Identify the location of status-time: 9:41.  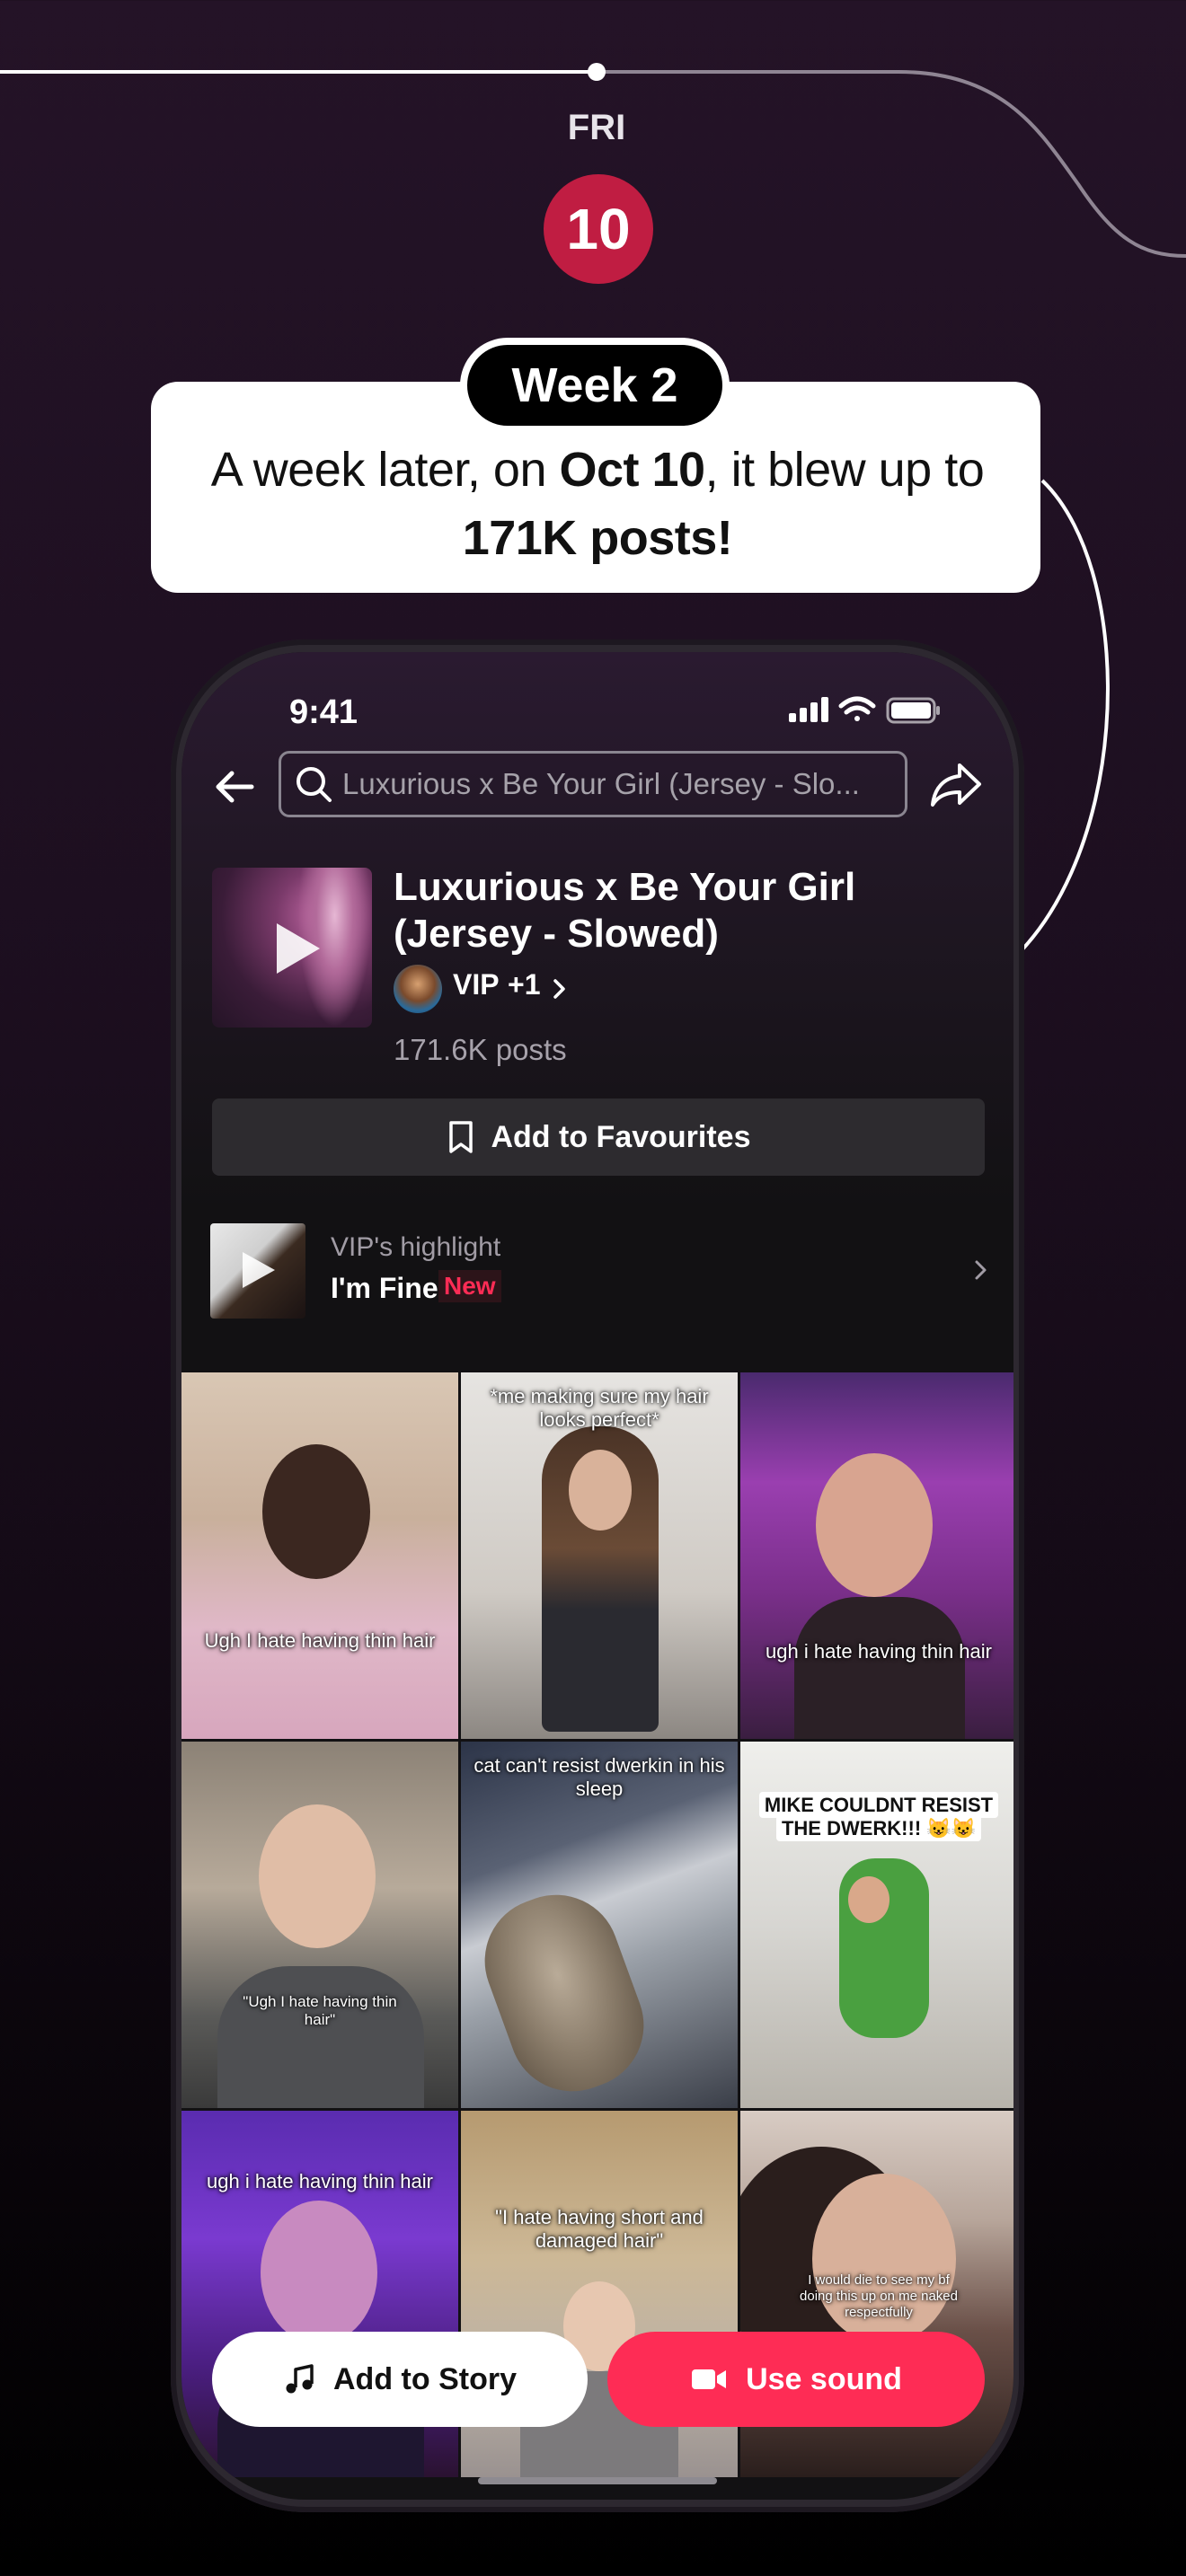
(323, 712).